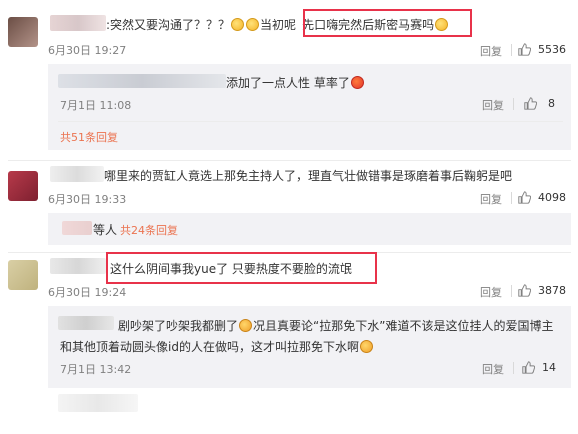 The height and width of the screenshot is (434, 578). Describe the element at coordinates (87, 50) in the screenshot. I see `comment-date: 6月30日 19:27` at that location.